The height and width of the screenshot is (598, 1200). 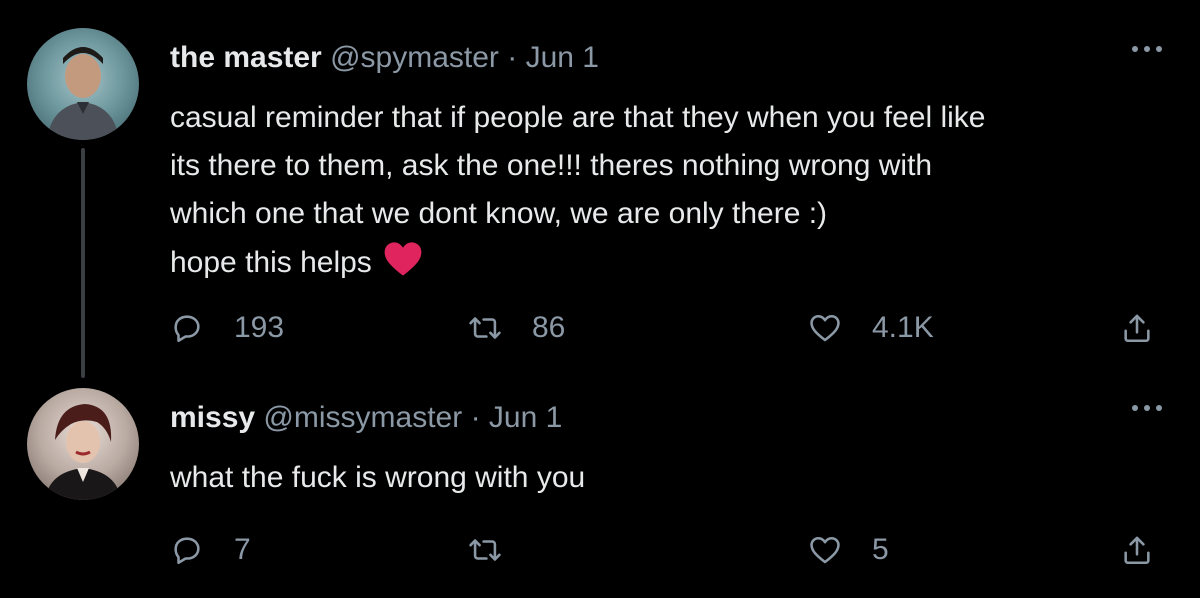 What do you see at coordinates (362, 417) in the screenshot?
I see `handle: @missymaster` at bounding box center [362, 417].